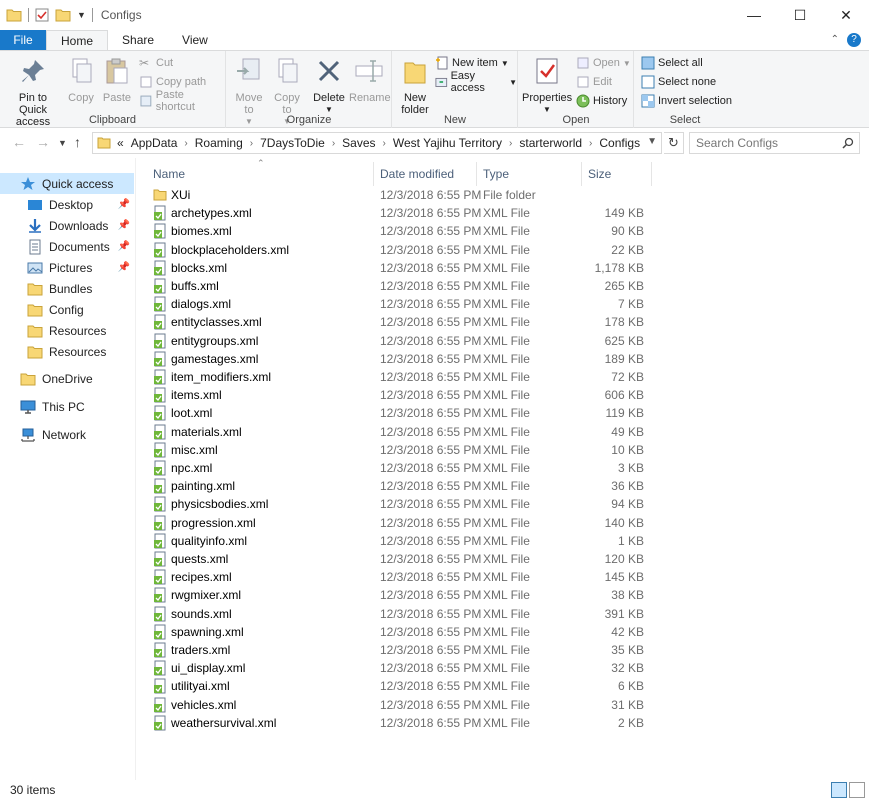  What do you see at coordinates (67, 246) in the screenshot?
I see `nav-documents: Documents 📌` at bounding box center [67, 246].